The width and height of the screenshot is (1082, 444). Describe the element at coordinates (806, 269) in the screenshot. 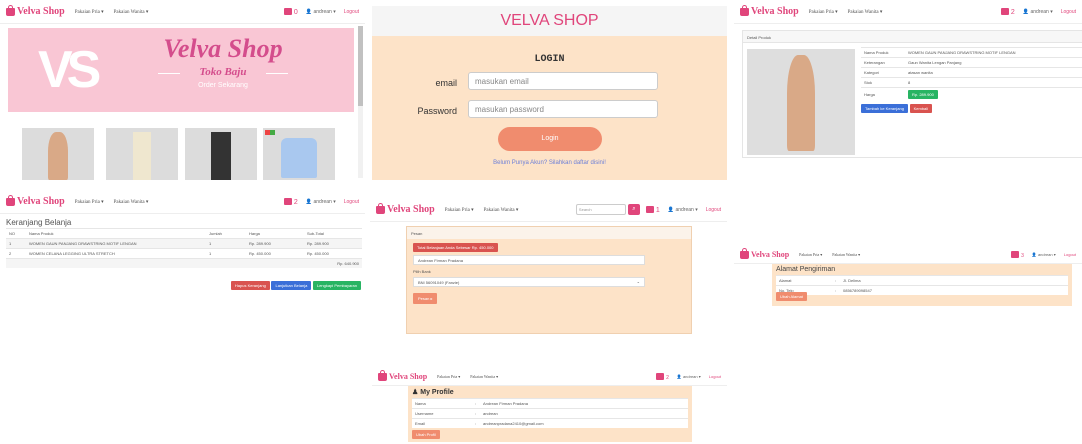

I see `address-title: Alamat Pengiriman` at that location.